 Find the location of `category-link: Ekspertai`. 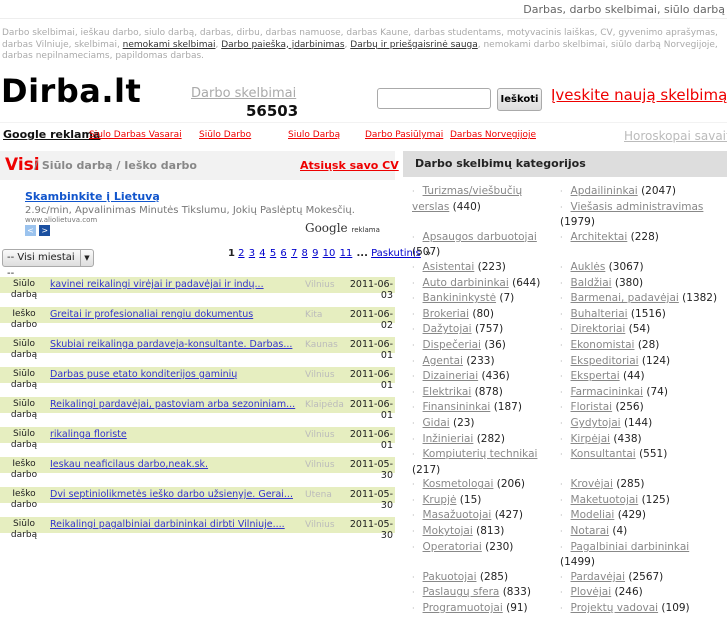

category-link: Ekspertai is located at coordinates (595, 376).